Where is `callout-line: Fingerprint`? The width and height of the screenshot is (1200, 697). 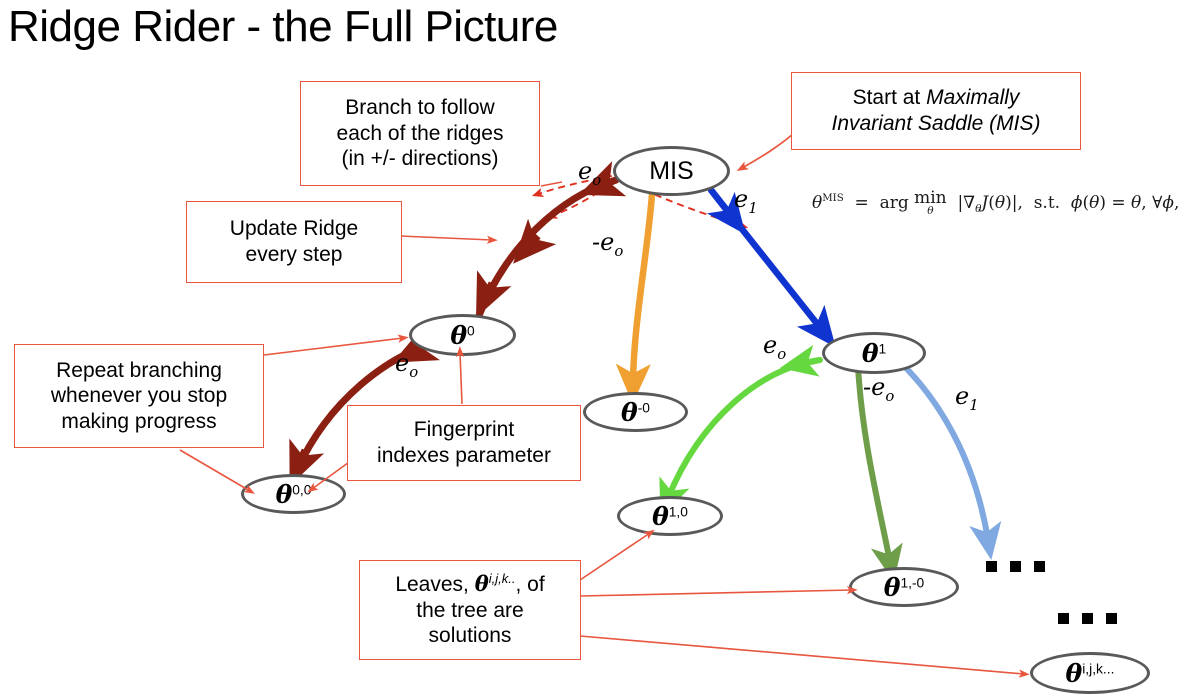 callout-line: Fingerprint is located at coordinates (464, 430).